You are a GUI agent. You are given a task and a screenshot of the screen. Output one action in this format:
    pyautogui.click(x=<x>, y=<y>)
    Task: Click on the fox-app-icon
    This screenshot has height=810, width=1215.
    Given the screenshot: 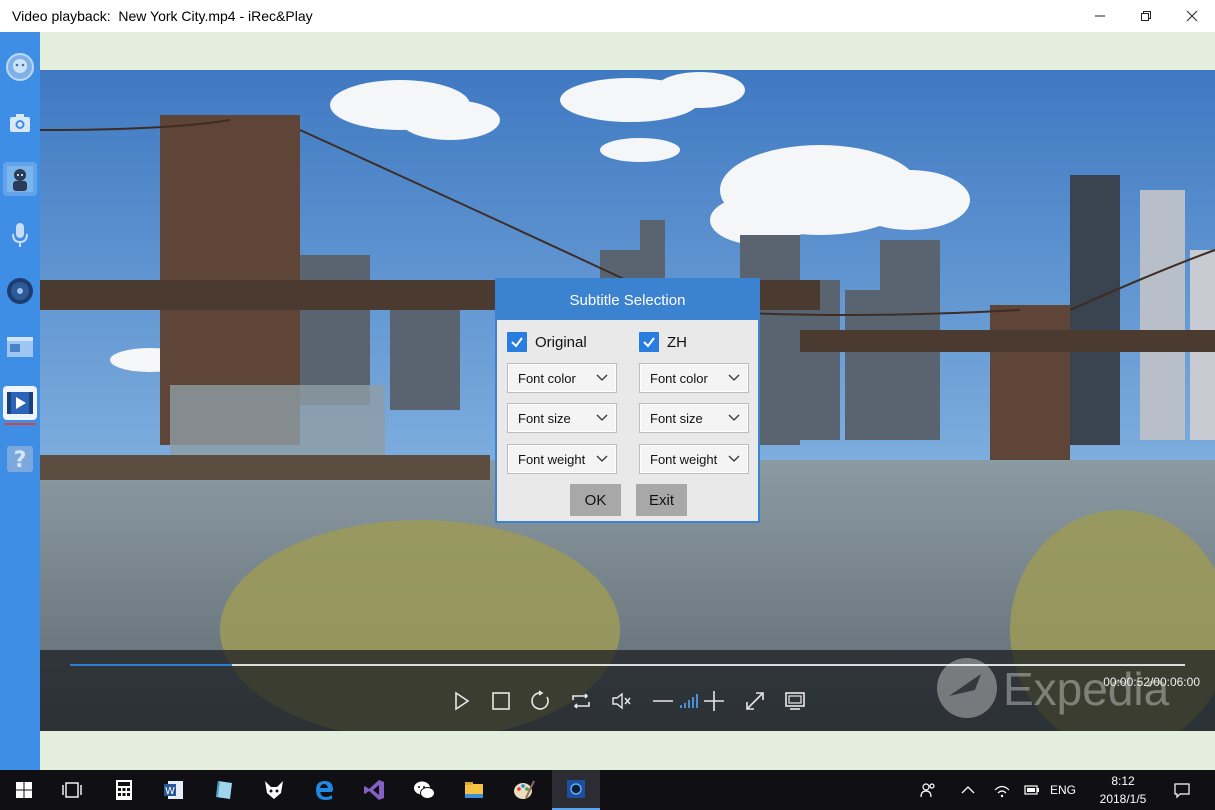 What is the action you would take?
    pyautogui.click(x=274, y=790)
    